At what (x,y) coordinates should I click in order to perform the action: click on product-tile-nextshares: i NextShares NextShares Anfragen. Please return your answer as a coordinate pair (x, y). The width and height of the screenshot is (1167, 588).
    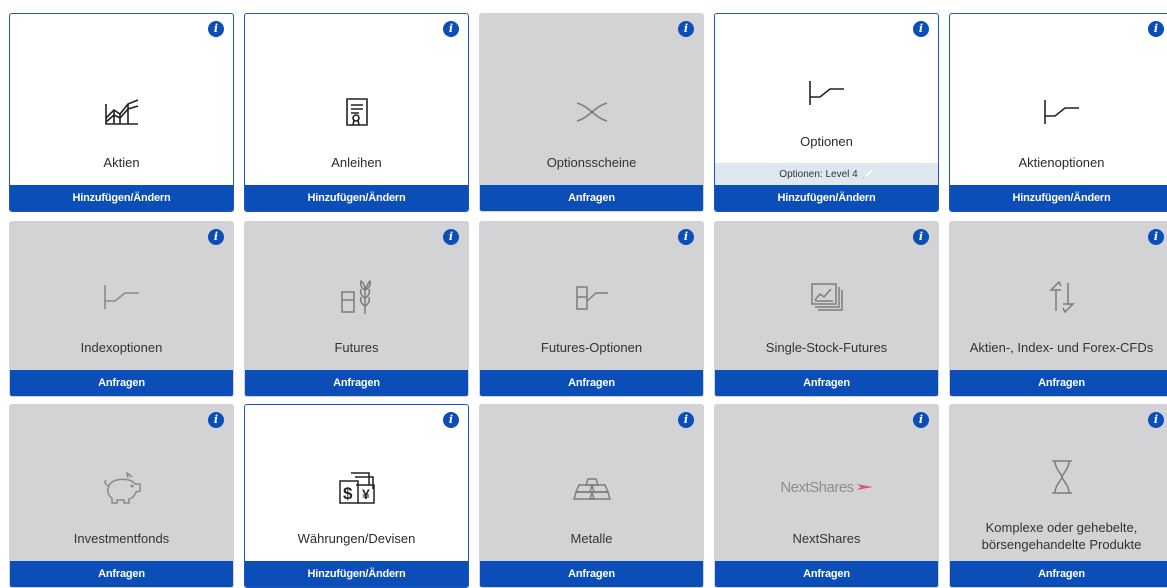
    Looking at the image, I should click on (826, 496).